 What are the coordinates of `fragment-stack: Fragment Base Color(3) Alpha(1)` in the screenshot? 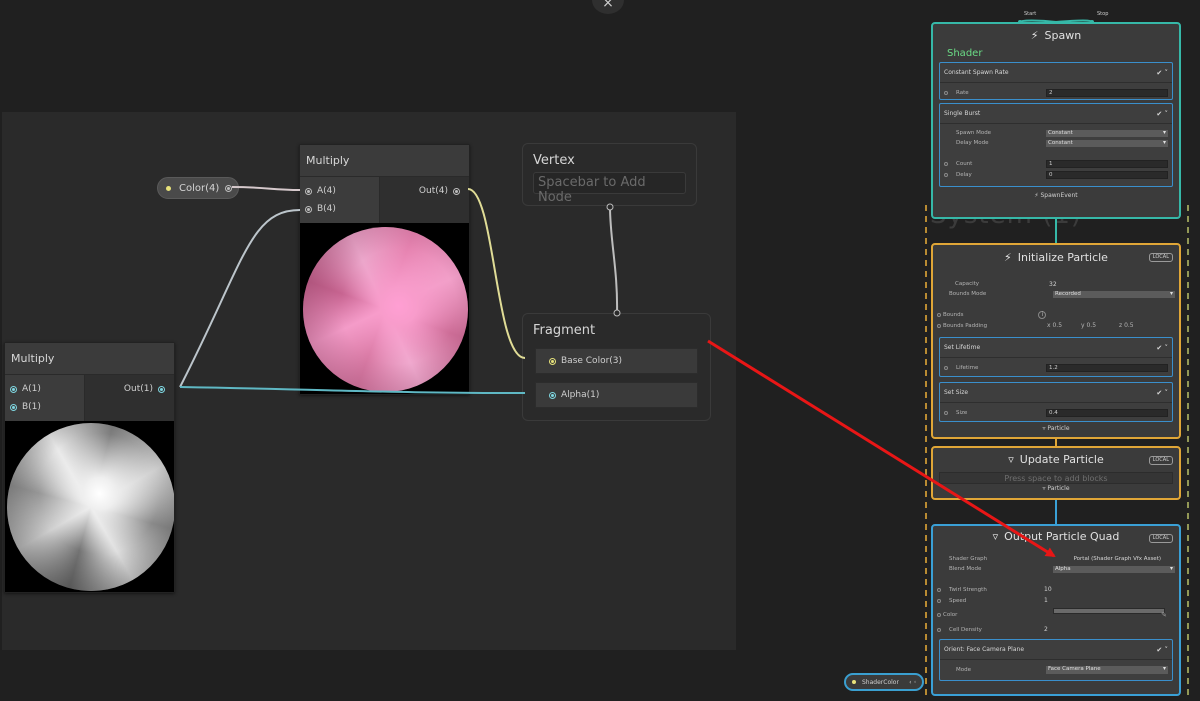 It's located at (616, 367).